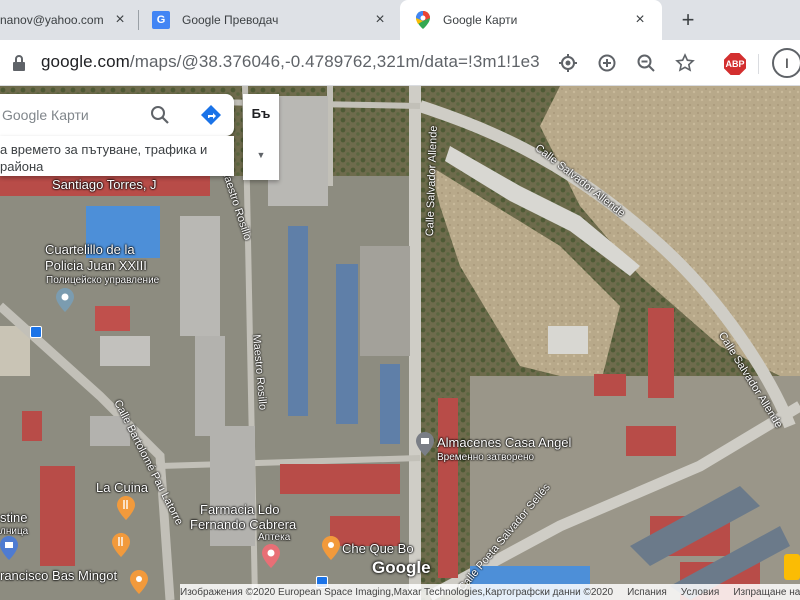  What do you see at coordinates (261, 155) in the screenshot?
I see `chevron-down-icon: ▼` at bounding box center [261, 155].